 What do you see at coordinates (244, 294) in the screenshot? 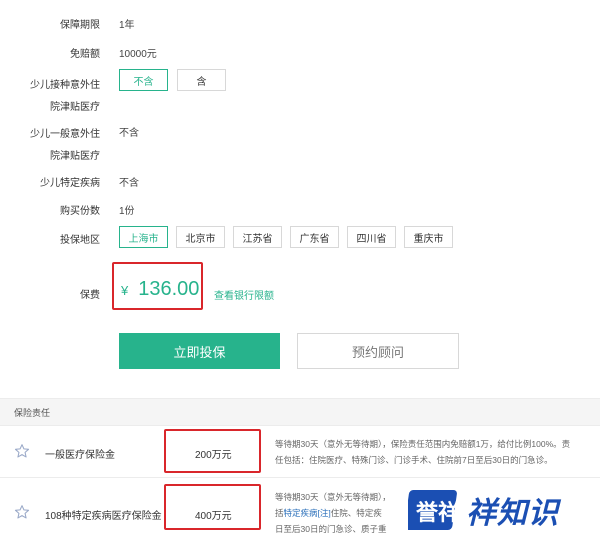
I see `bank-limit-link: 查看银行限额` at bounding box center [244, 294].